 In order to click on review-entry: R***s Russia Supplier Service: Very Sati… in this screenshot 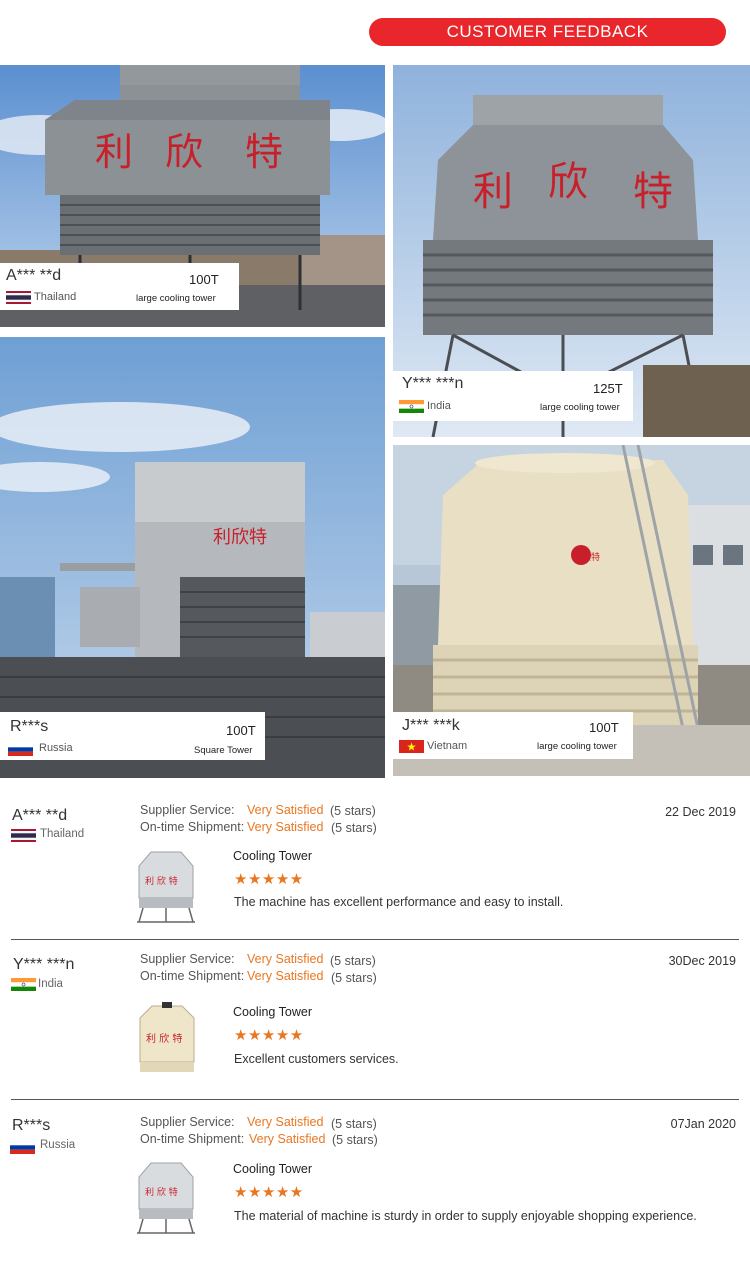, I will do `click(375, 1188)`.